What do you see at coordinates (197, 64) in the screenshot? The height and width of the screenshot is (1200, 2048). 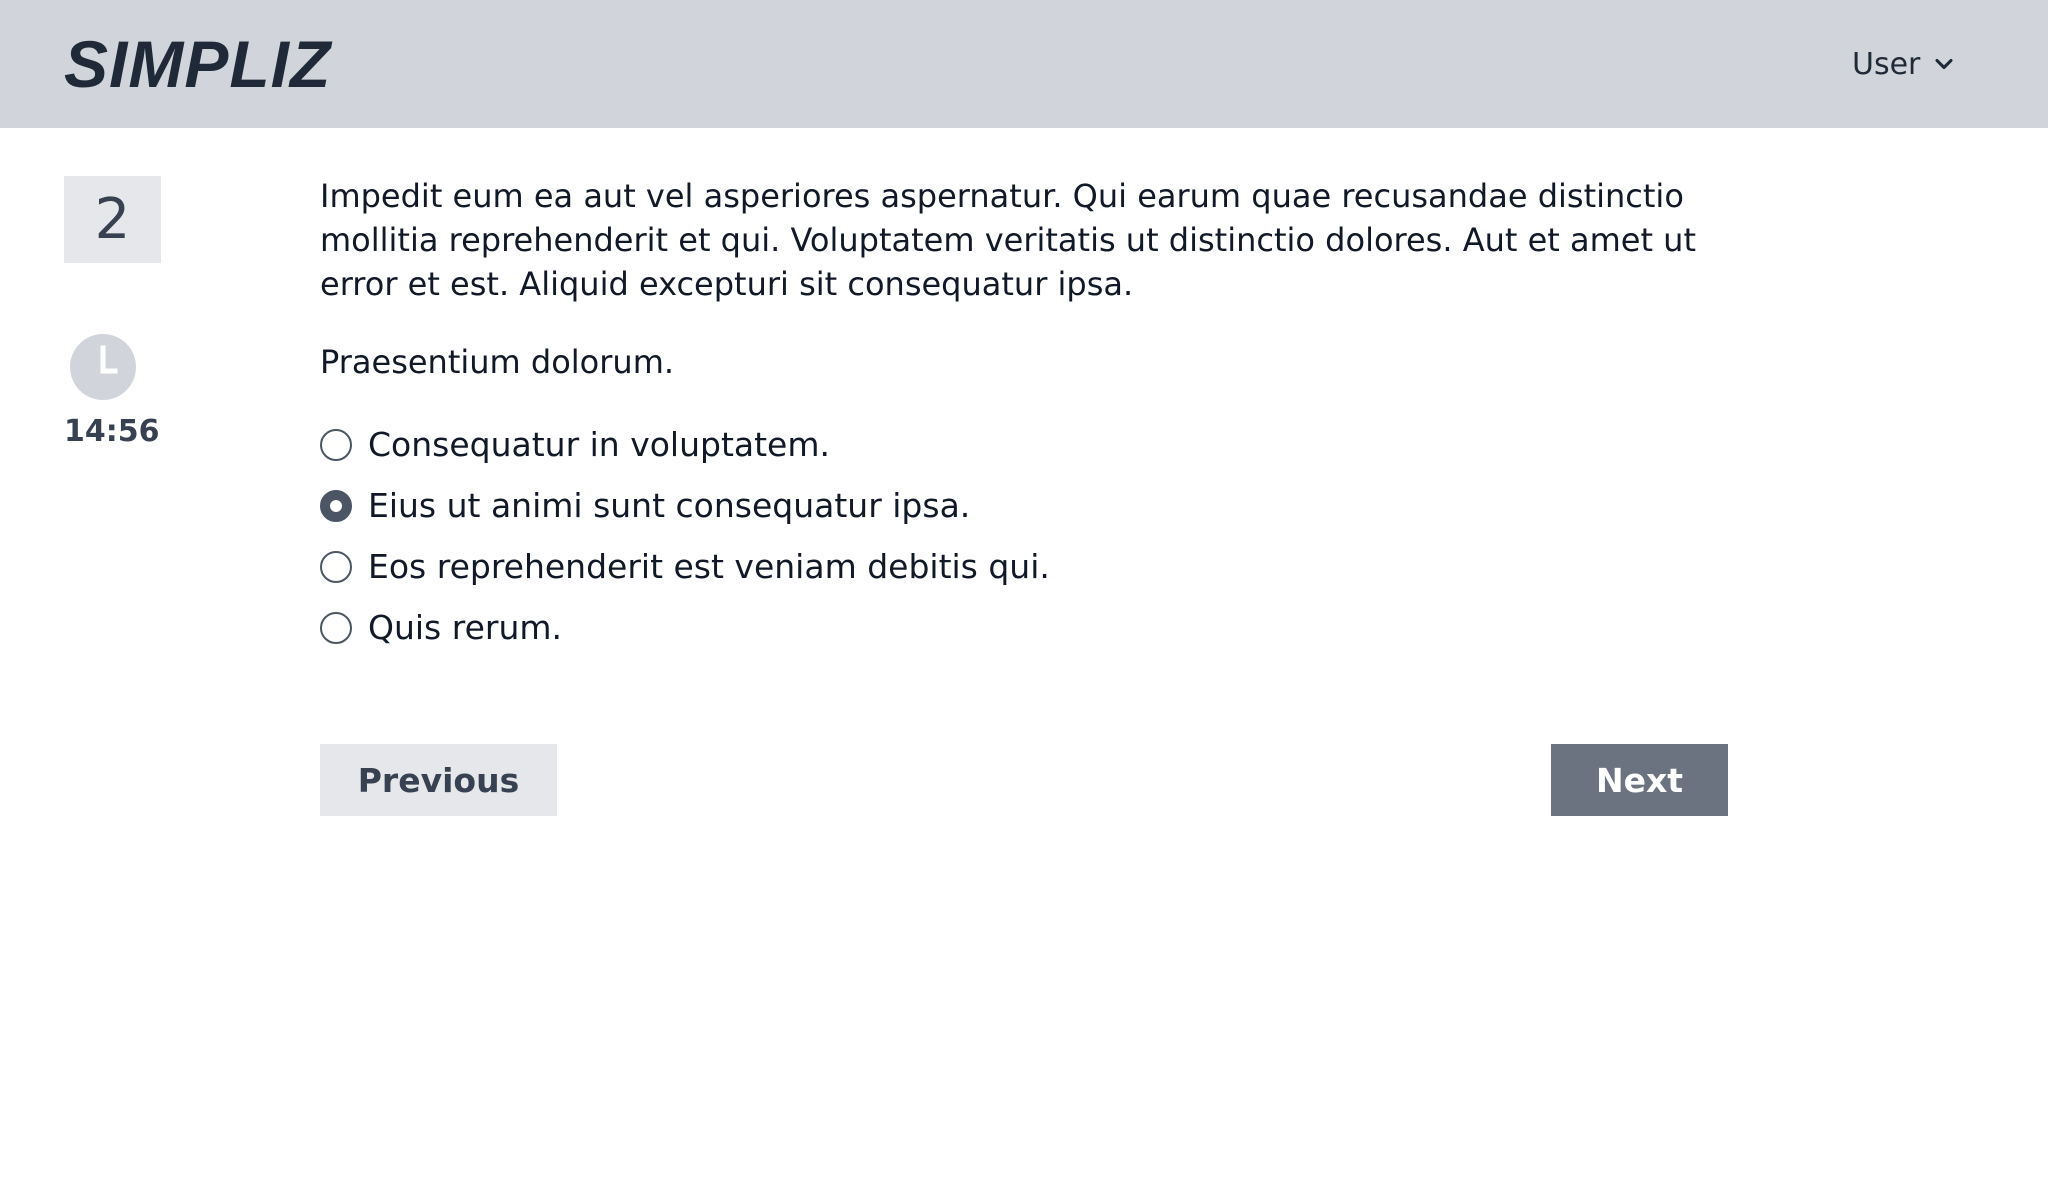 I see `brand-logo: SIMPLIZ` at bounding box center [197, 64].